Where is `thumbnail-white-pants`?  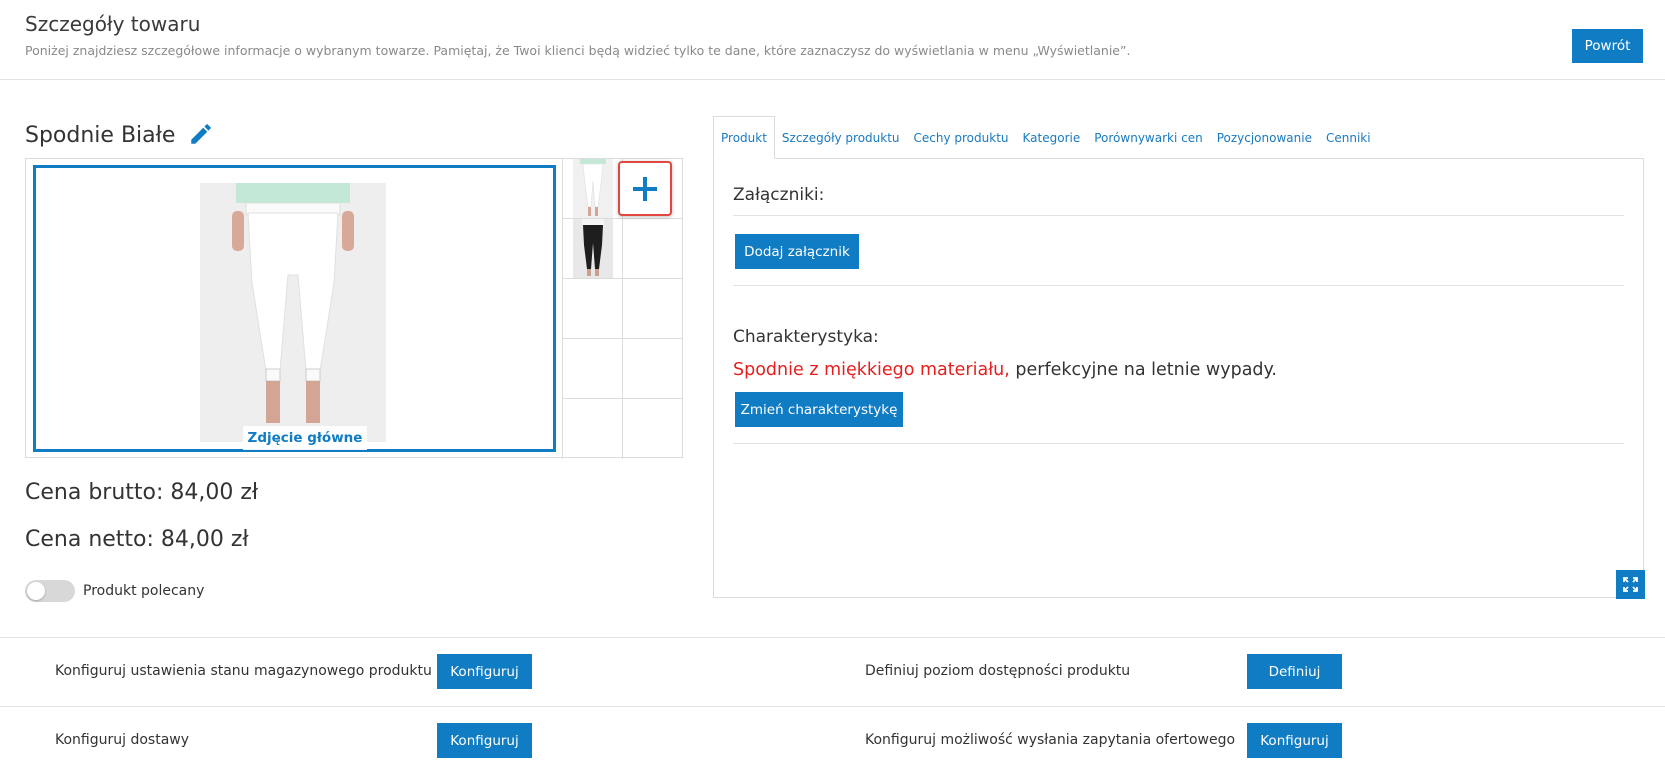
thumbnail-white-pants is located at coordinates (593, 188).